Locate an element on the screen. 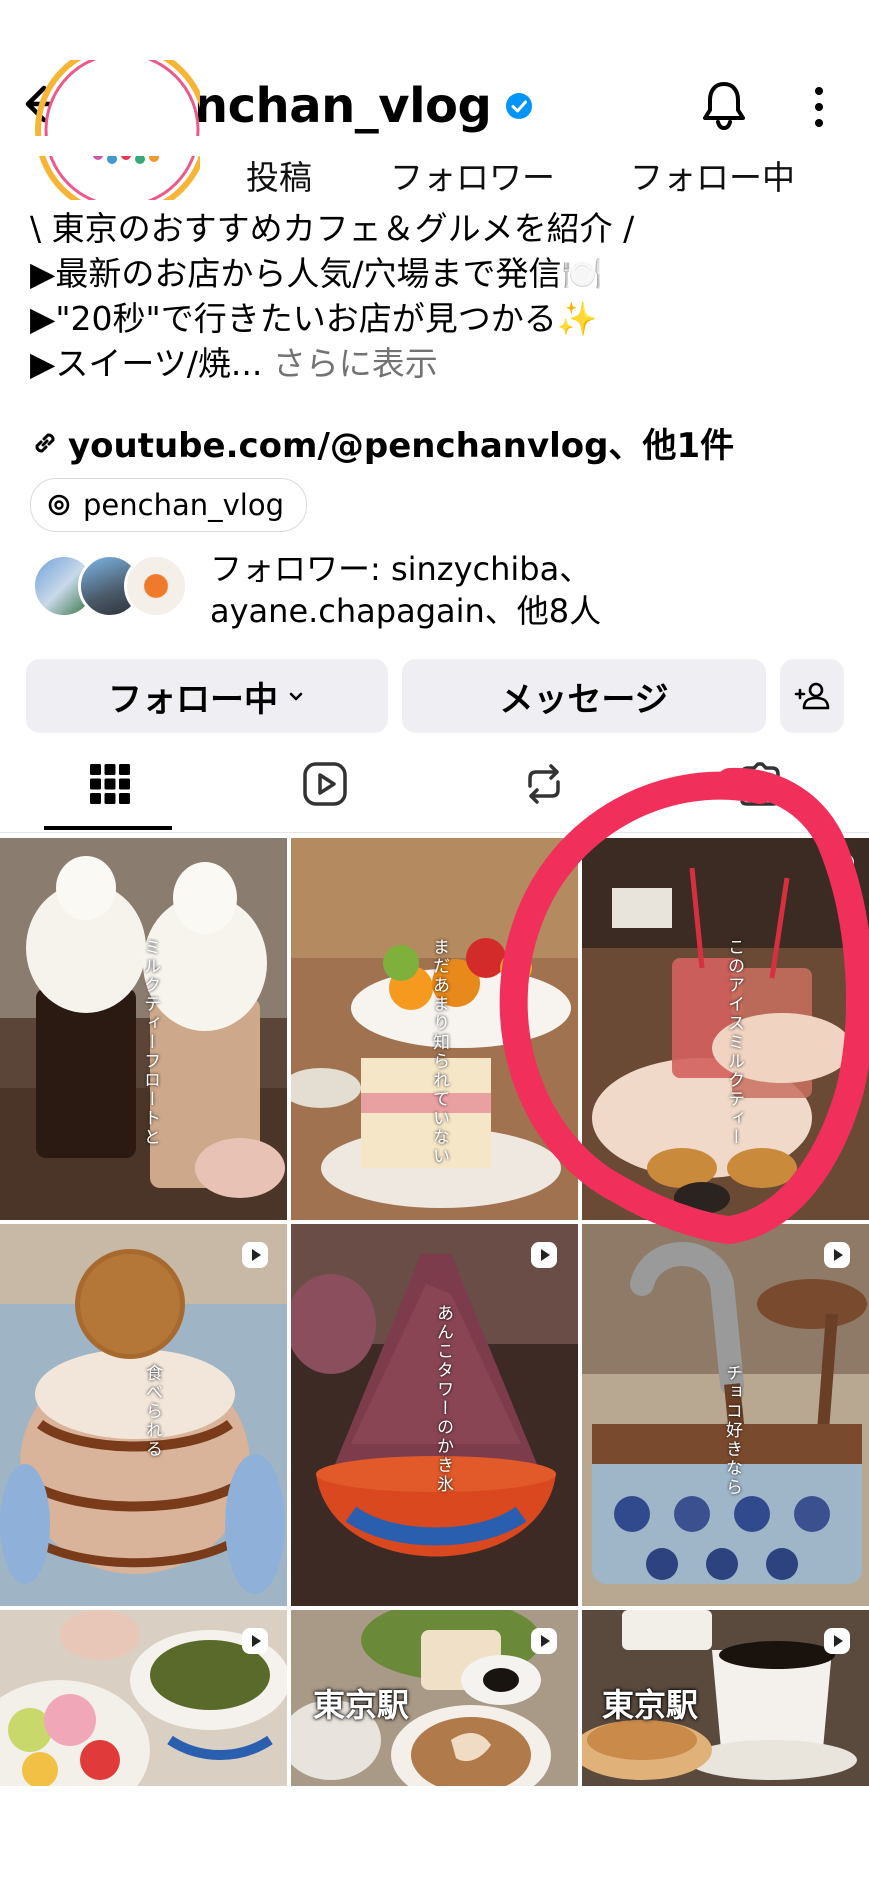  post-thumbnail: ミルクティーフロートと is located at coordinates (143, 1029).